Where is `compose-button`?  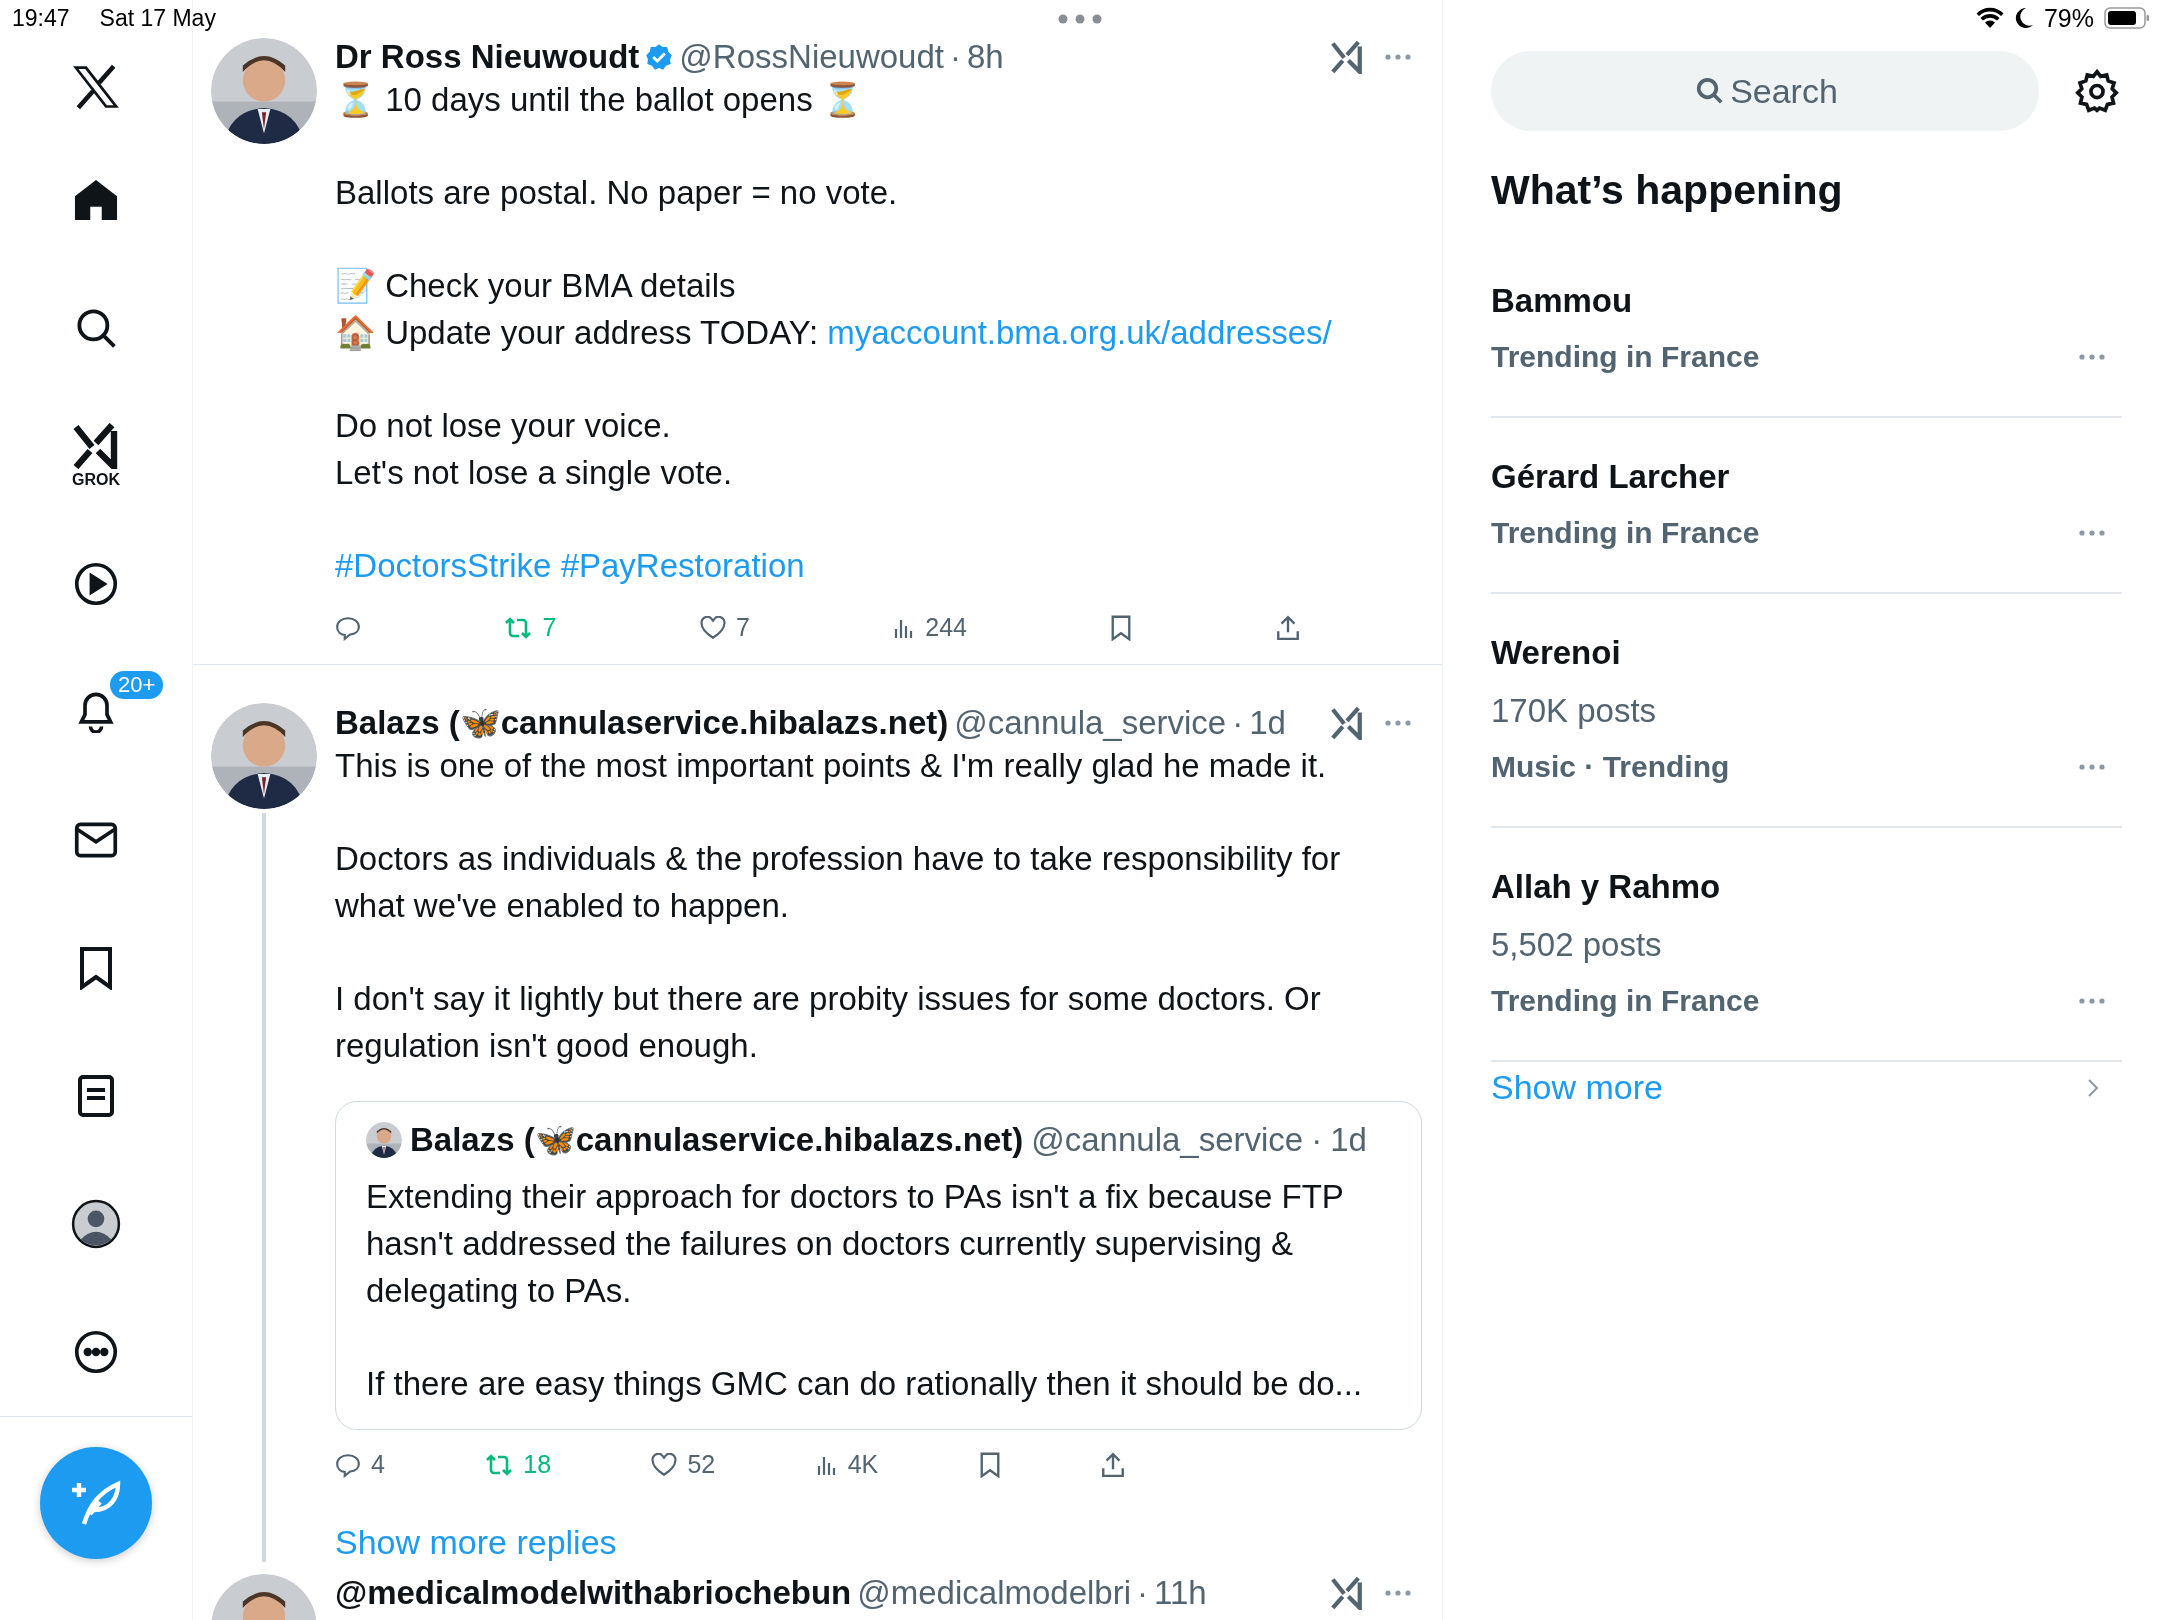 compose-button is located at coordinates (96, 1503).